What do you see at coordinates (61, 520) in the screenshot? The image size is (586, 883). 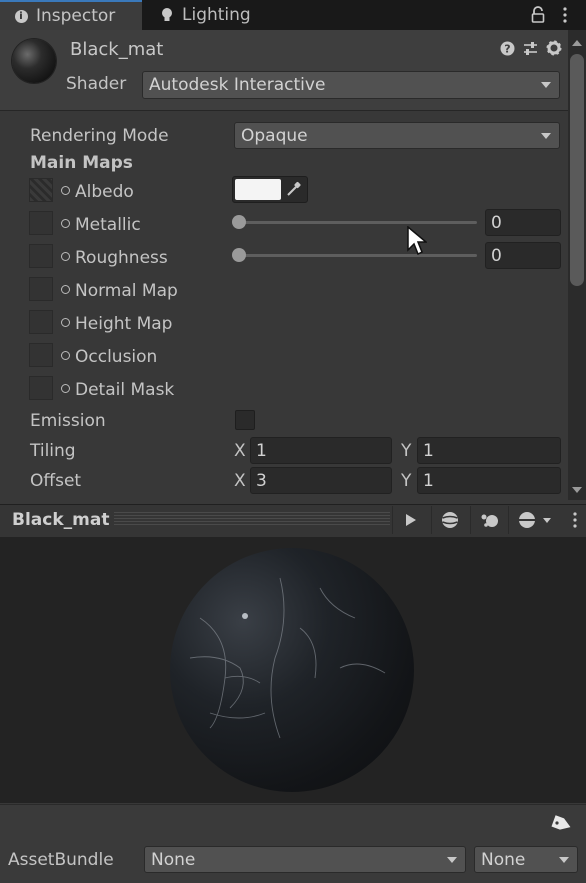 I see `preview-title: Black_mat` at bounding box center [61, 520].